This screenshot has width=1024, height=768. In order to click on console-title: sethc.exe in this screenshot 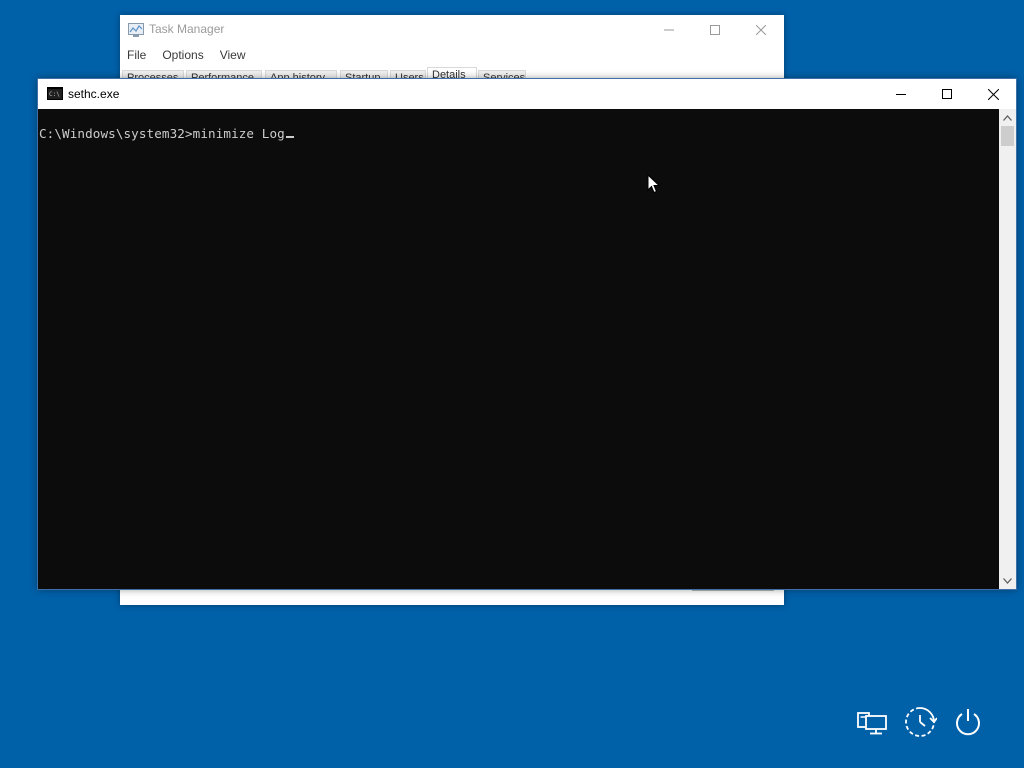, I will do `click(94, 94)`.